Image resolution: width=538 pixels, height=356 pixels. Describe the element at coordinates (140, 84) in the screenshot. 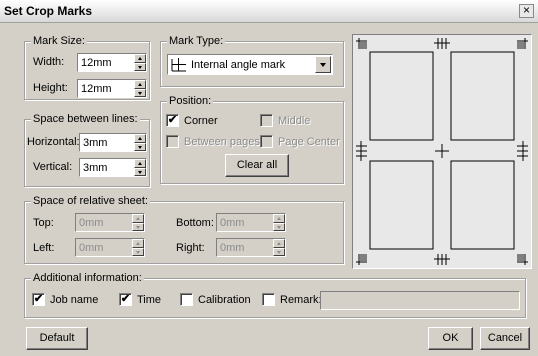

I see `height-up-arrow` at that location.